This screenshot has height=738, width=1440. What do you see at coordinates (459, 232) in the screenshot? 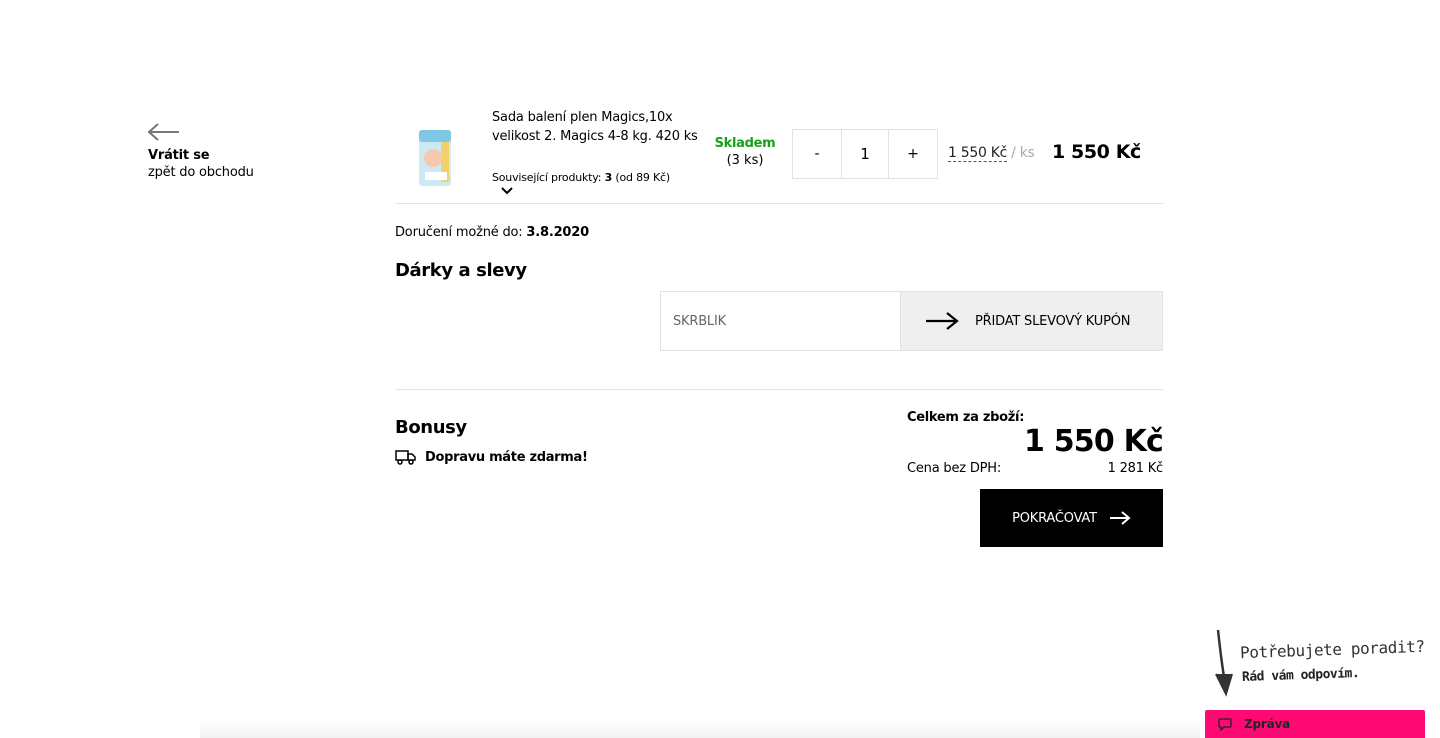
I see `delivery-label: Doručení možné do:` at bounding box center [459, 232].